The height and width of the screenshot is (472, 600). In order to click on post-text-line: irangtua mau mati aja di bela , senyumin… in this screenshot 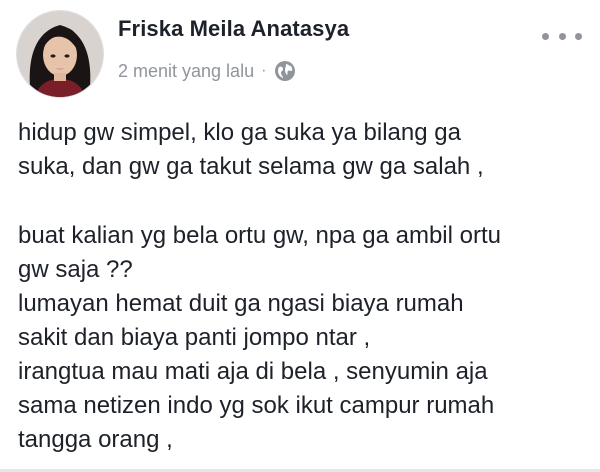, I will do `click(253, 371)`.